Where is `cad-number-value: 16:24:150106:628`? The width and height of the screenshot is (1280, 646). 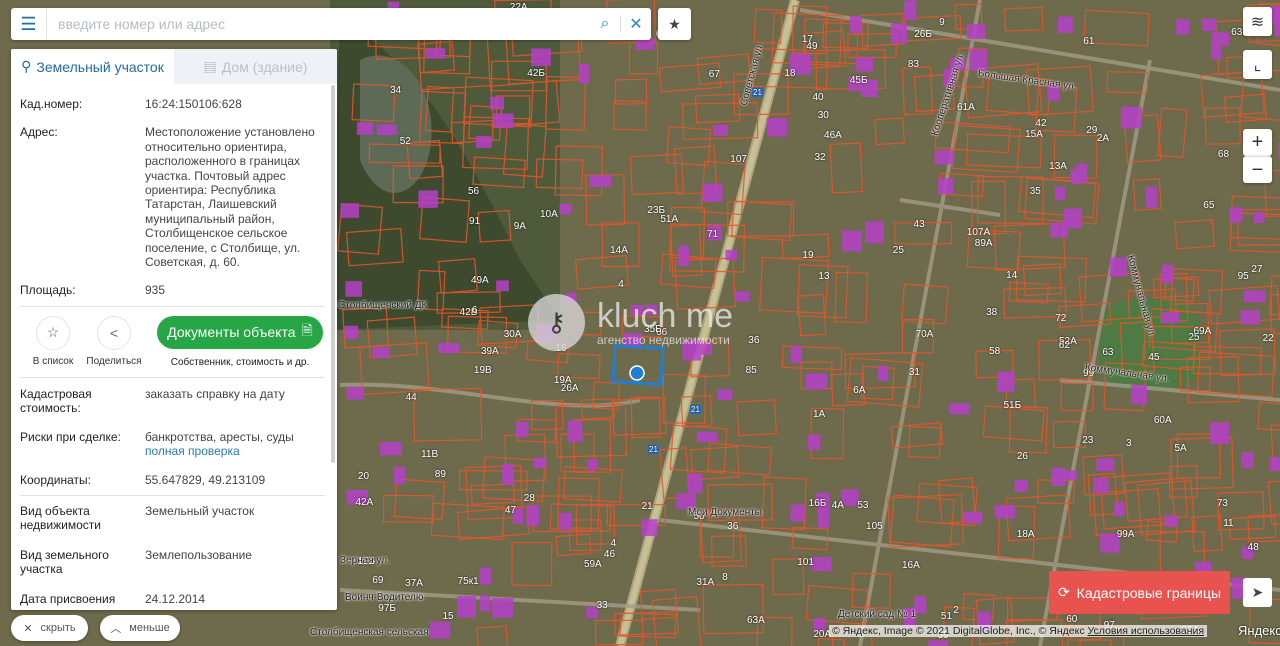
cad-number-value: 16:24:150106:628 is located at coordinates (235, 104).